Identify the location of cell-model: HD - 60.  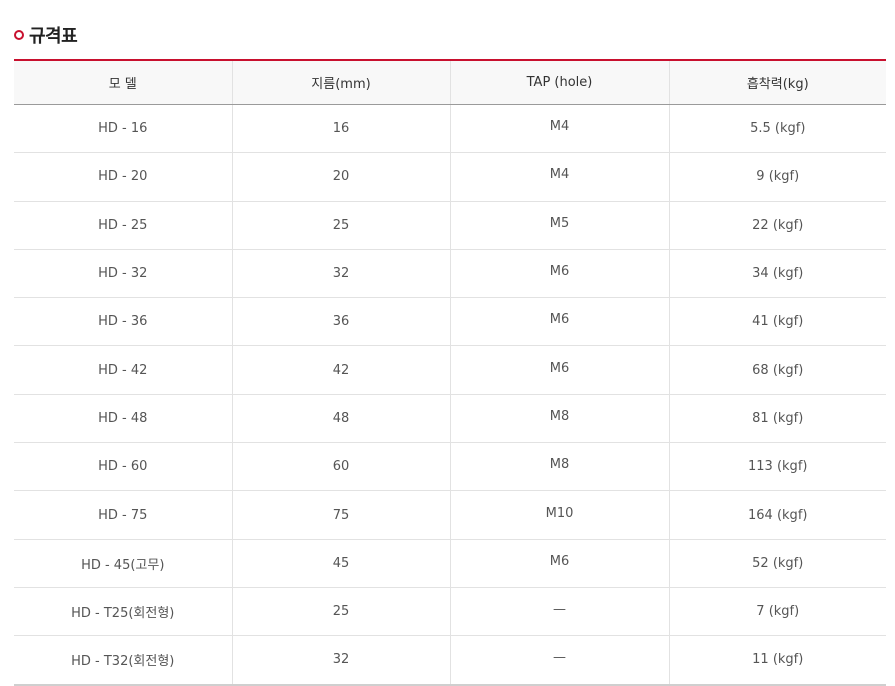
(123, 467).